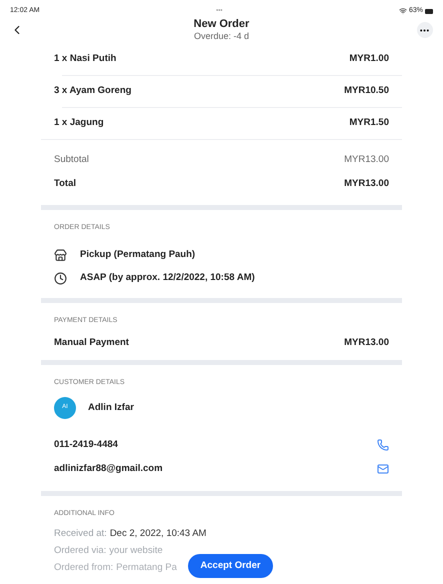 The image size is (443, 584). I want to click on item-price: MYR1.50, so click(369, 123).